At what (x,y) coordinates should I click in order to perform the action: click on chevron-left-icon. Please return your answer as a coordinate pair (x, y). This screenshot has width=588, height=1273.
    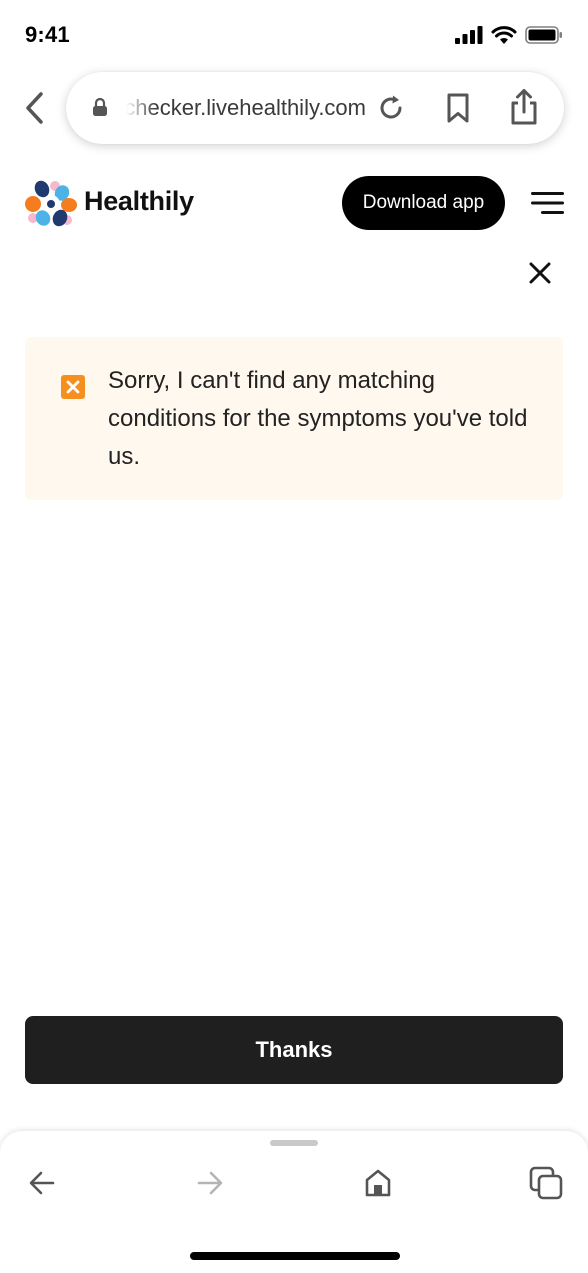
    Looking at the image, I should click on (35, 108).